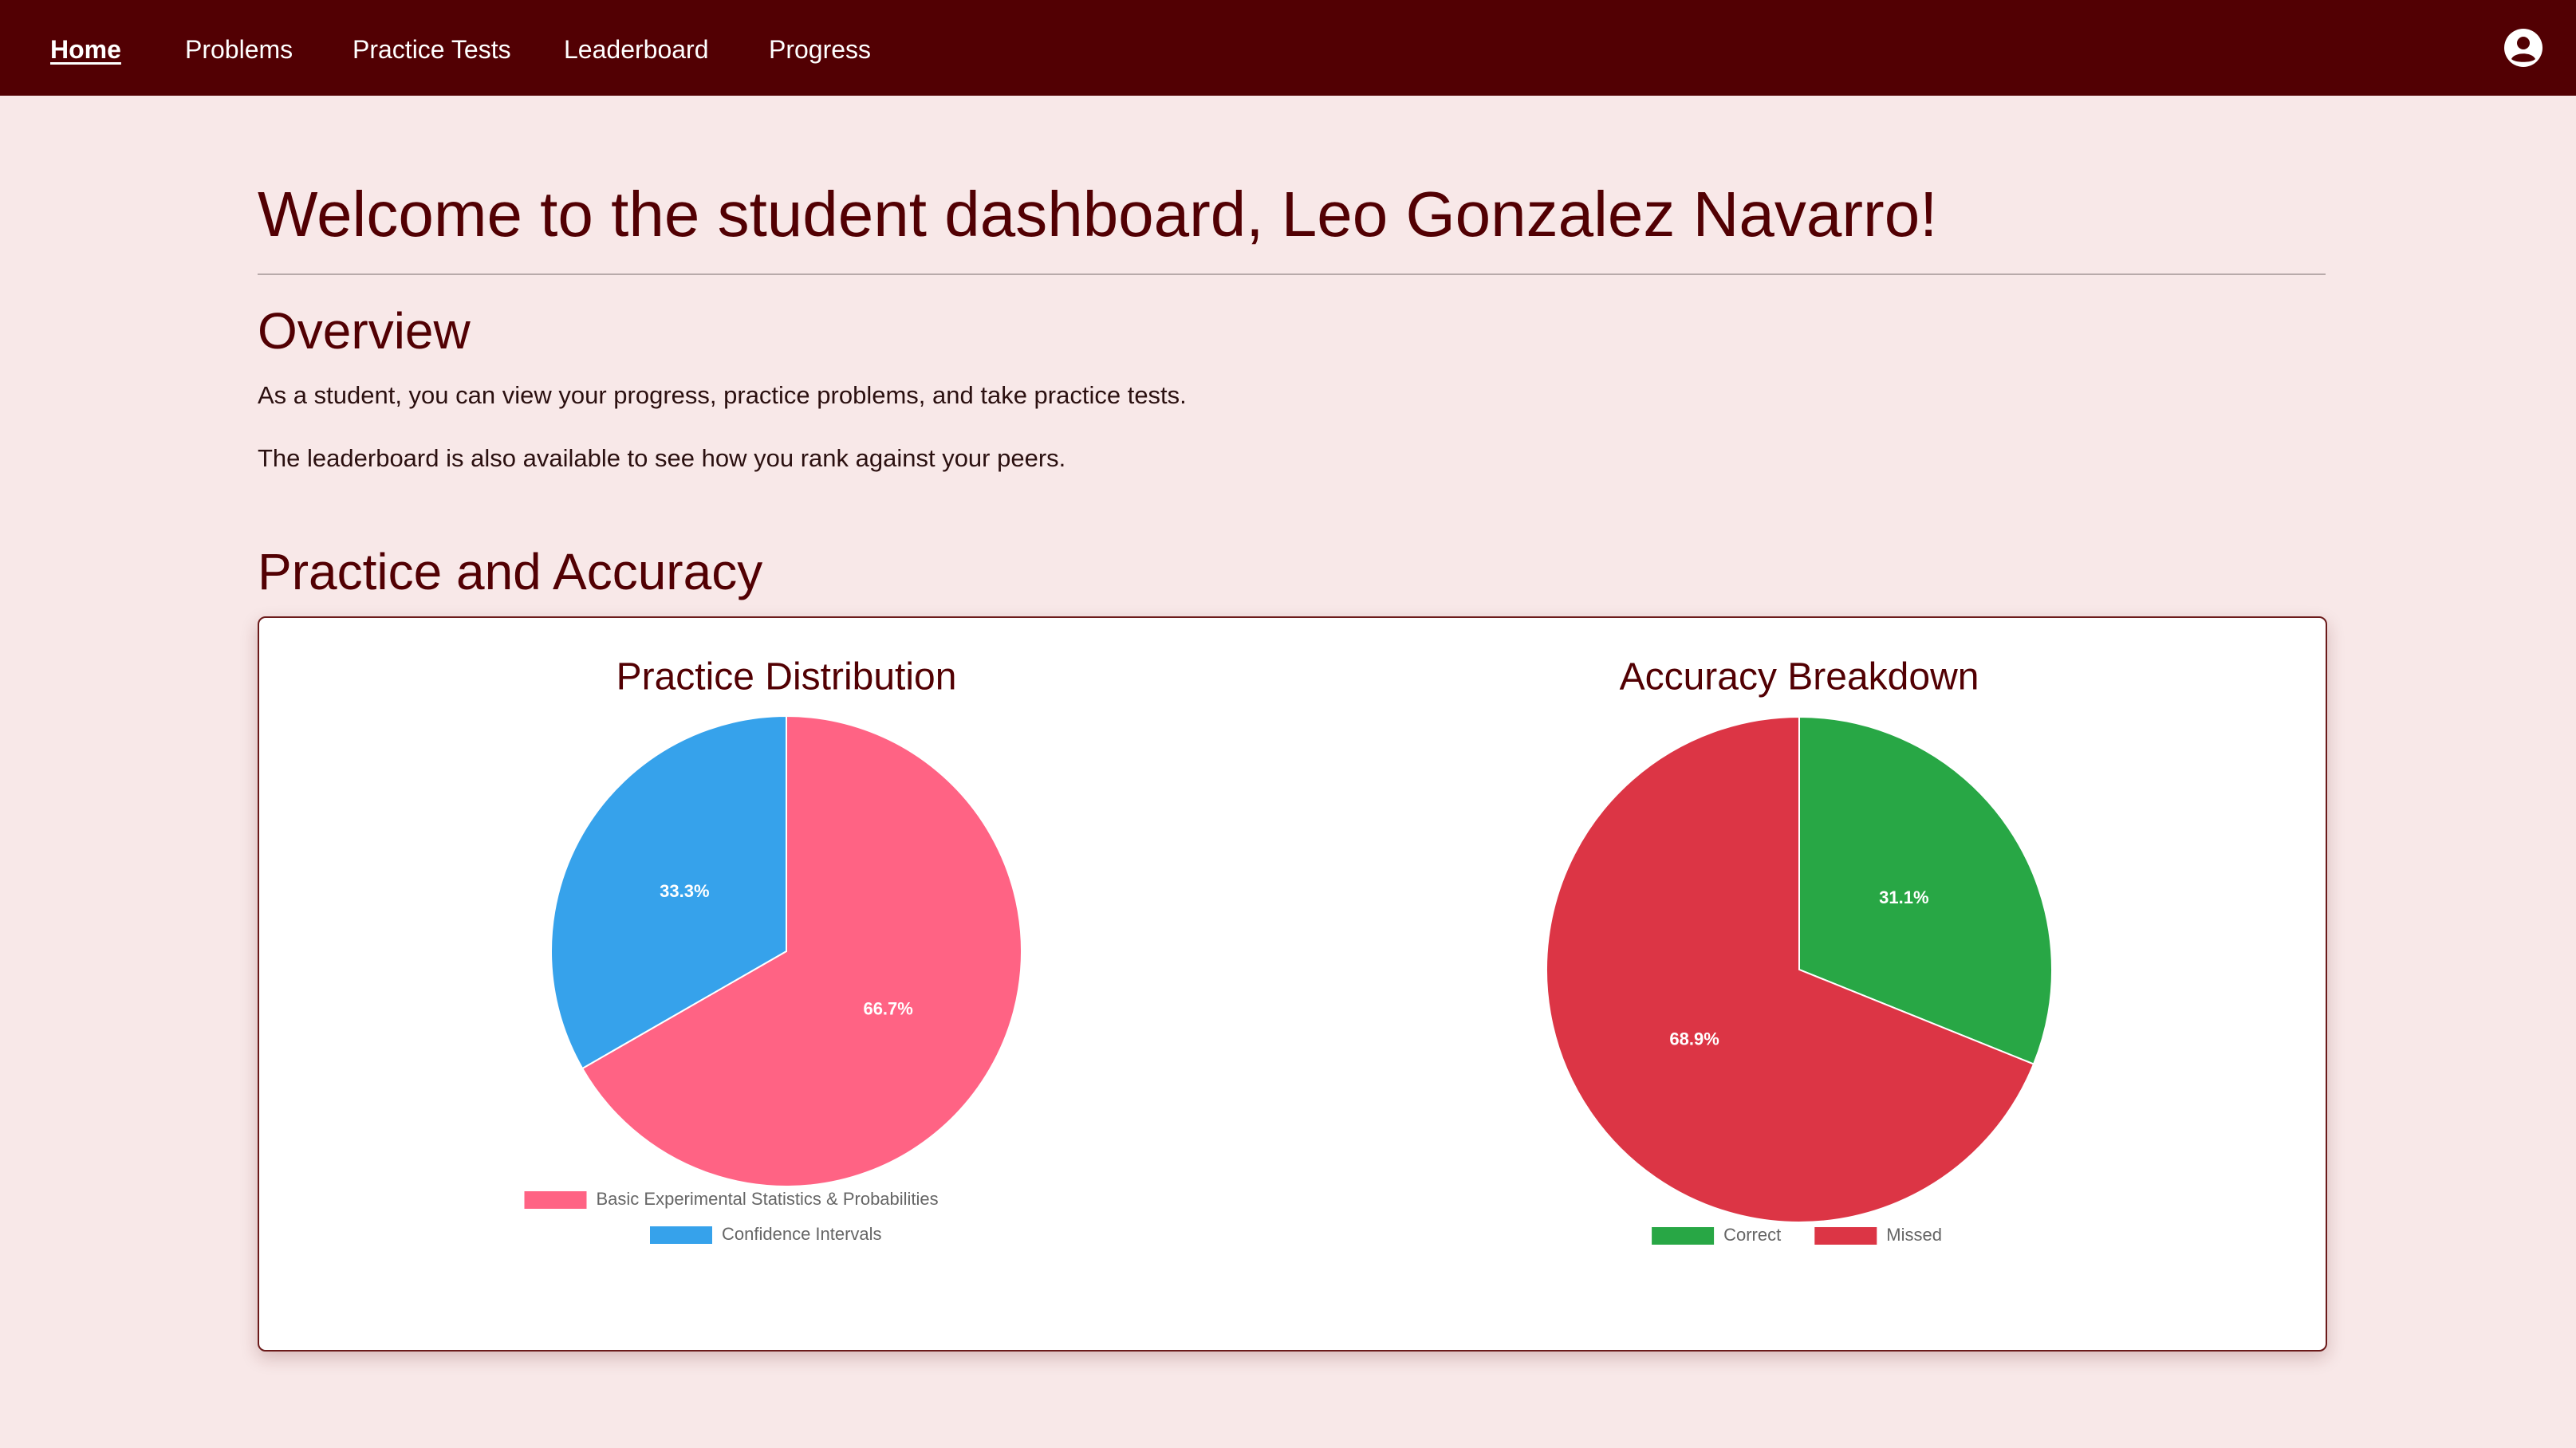 This screenshot has width=2576, height=1448. Describe the element at coordinates (239, 48) in the screenshot. I see `nav-problems-link: Problems` at that location.